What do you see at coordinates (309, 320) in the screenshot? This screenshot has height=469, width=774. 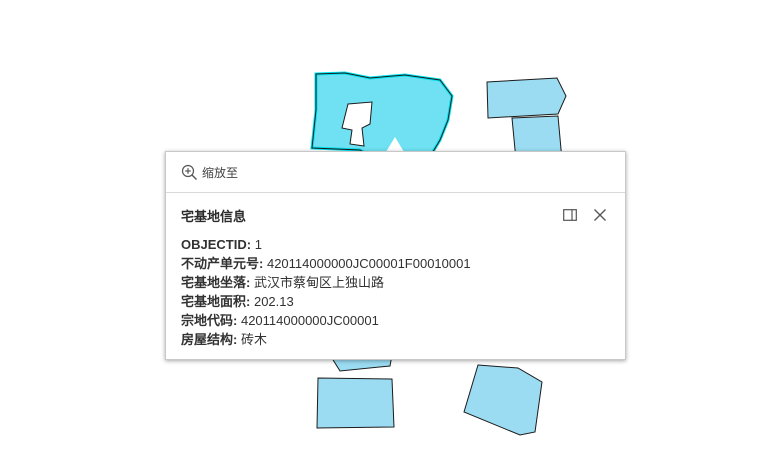 I see `field-value: 420114000000JC00001` at bounding box center [309, 320].